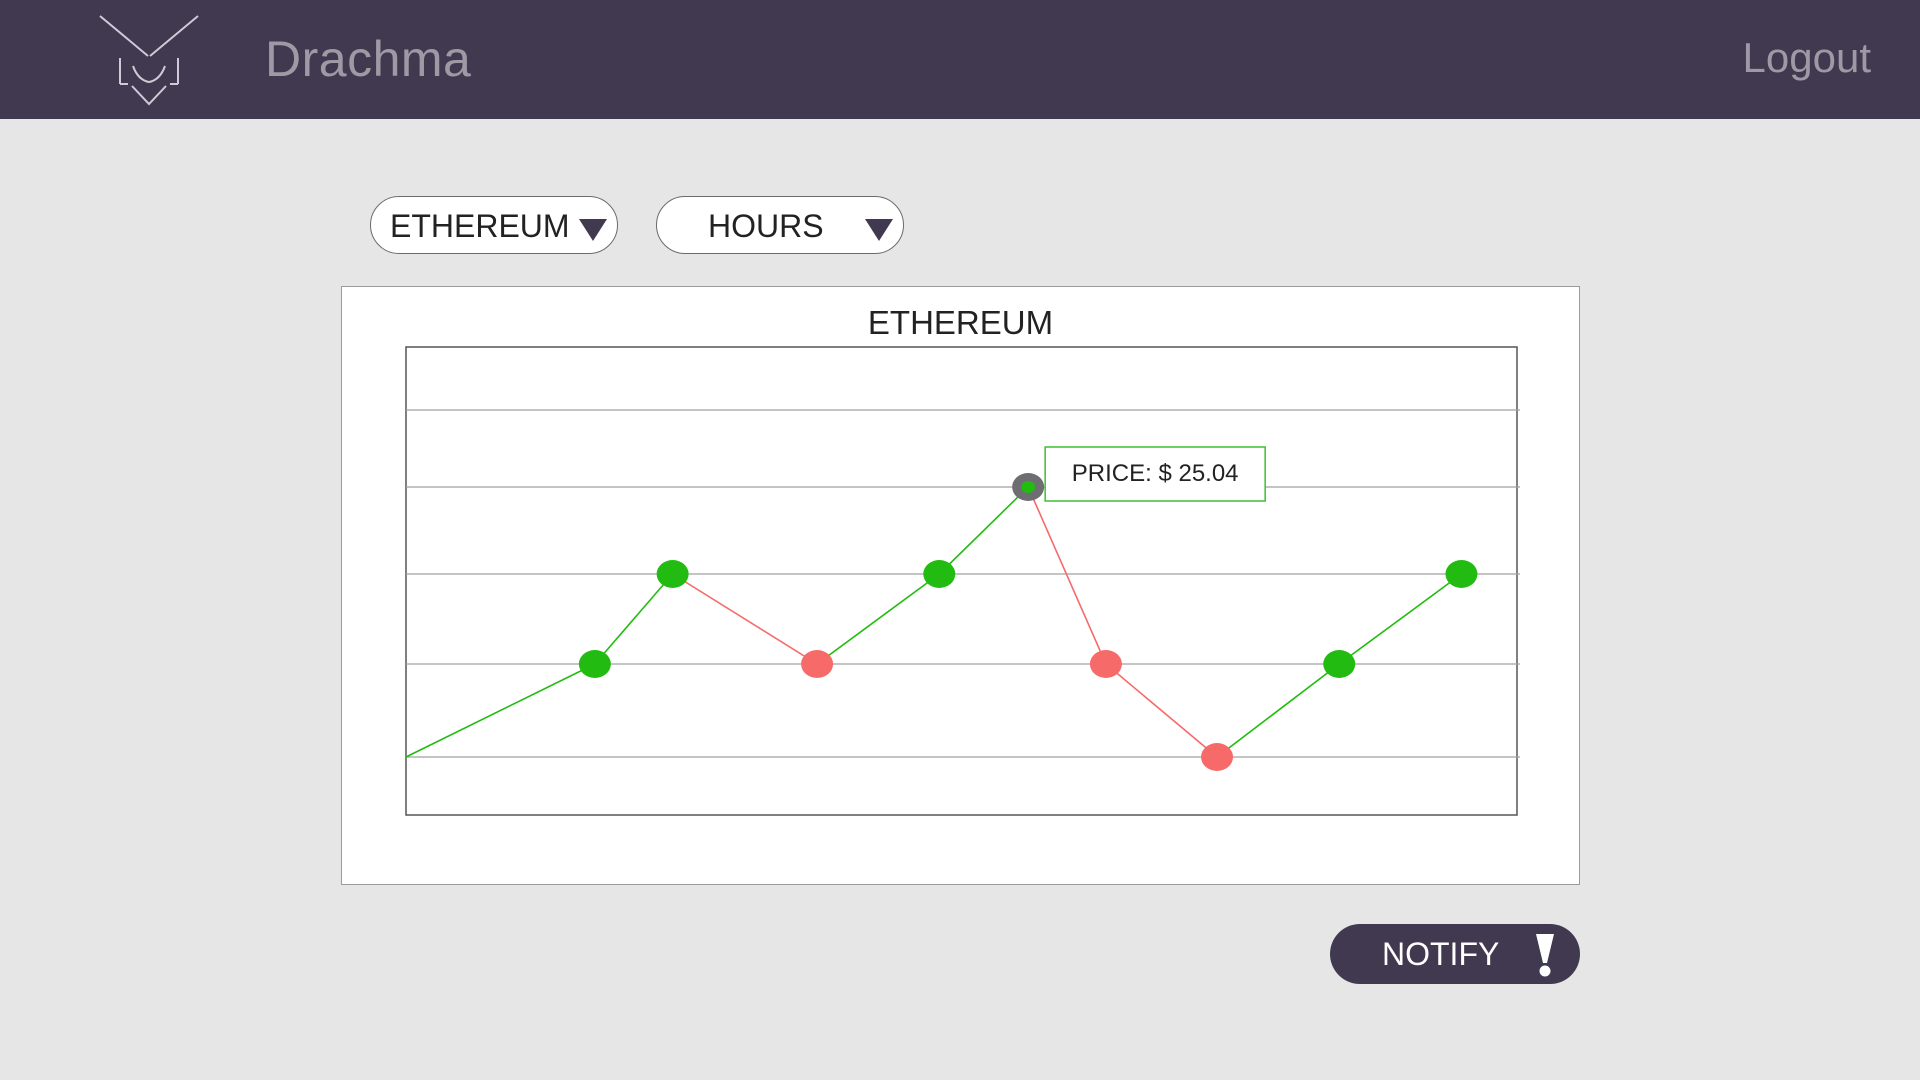  I want to click on coin-select: ETHEREUM, so click(494, 225).